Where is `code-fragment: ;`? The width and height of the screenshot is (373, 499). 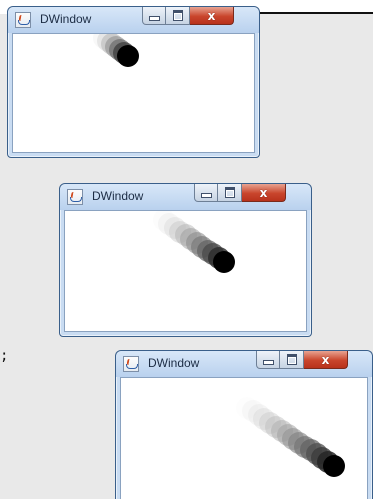 code-fragment: ; is located at coordinates (4, 356).